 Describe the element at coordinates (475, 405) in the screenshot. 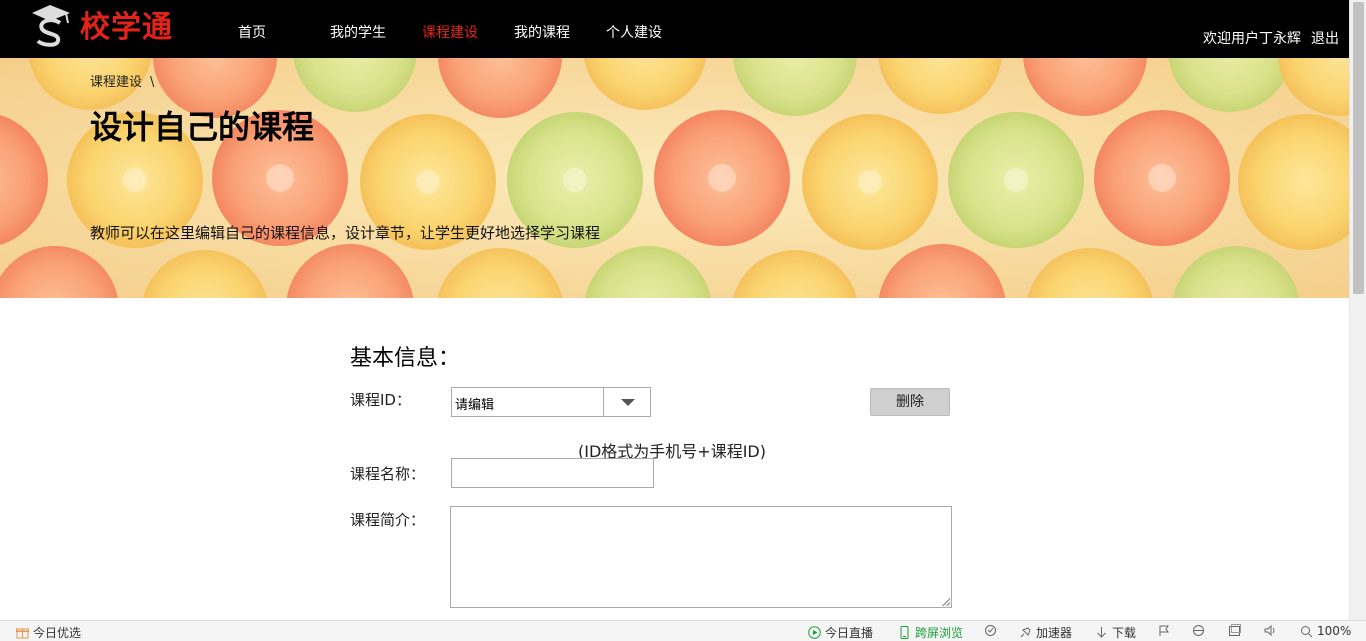

I see `course-id-value: 请编辑` at that location.